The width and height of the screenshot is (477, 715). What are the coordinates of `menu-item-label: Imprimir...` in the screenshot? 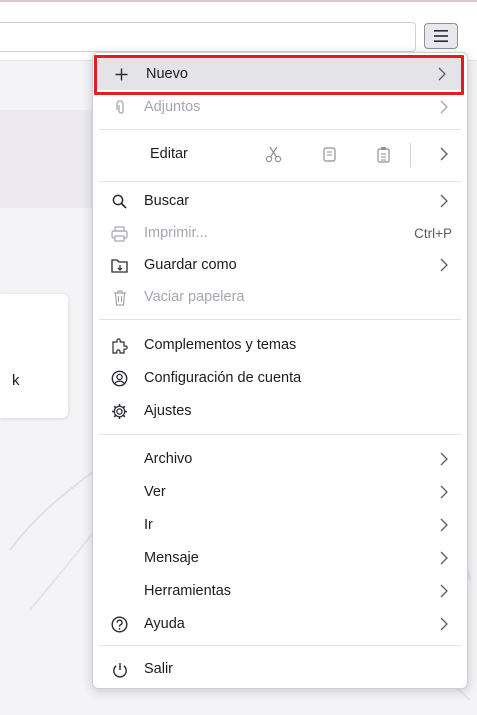 It's located at (176, 233).